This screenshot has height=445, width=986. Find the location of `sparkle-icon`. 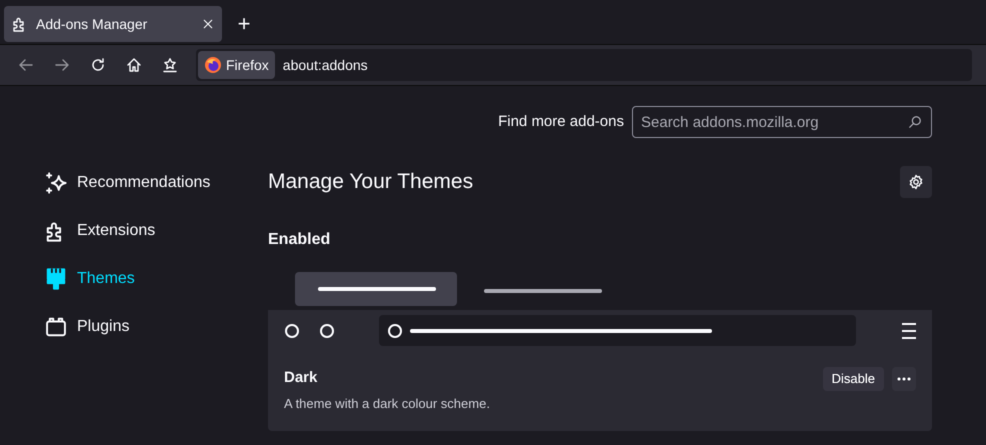

sparkle-icon is located at coordinates (56, 183).